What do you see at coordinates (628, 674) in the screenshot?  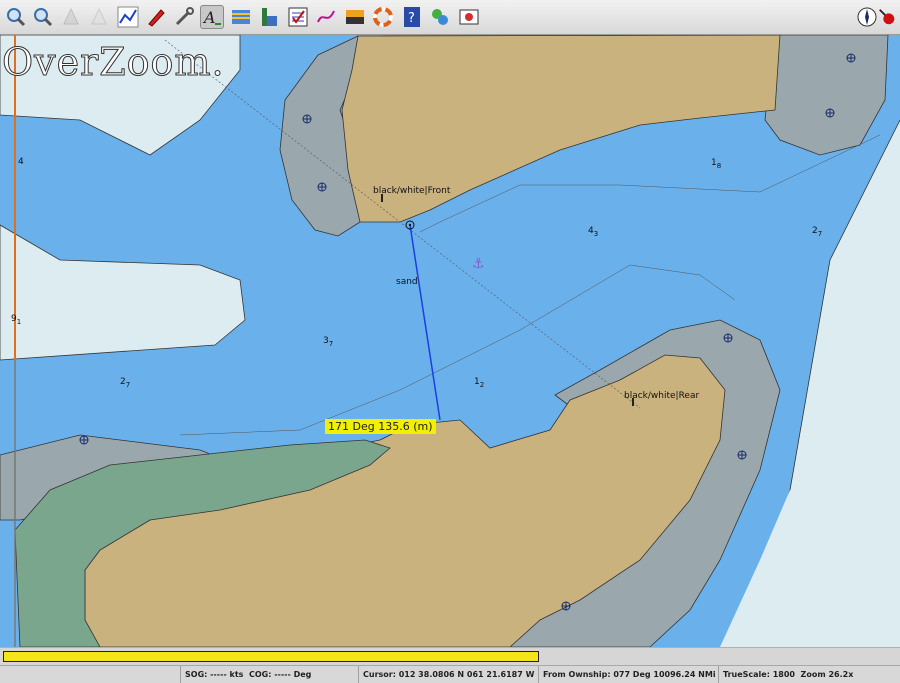 I see `ownship-readout: From Ownship: 077 Deg 10096.24 NMi` at bounding box center [628, 674].